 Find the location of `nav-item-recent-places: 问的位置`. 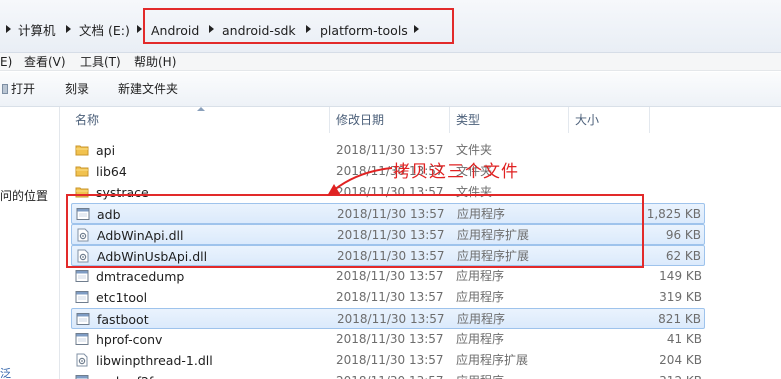

nav-item-recent-places: 问的位置 is located at coordinates (24, 195).